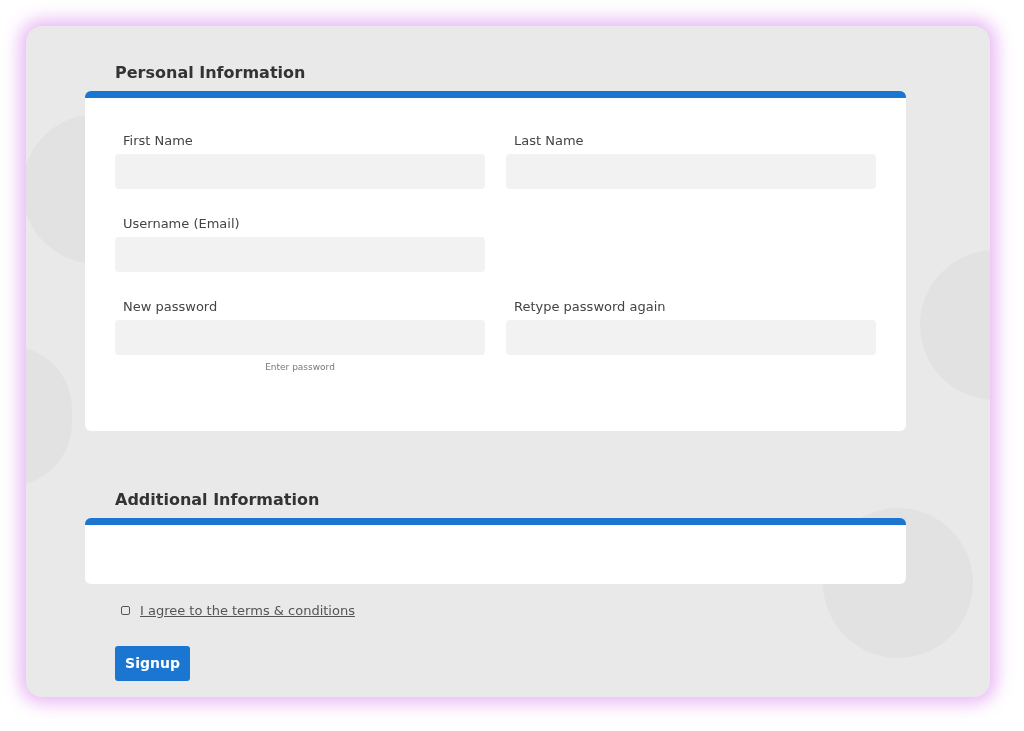  Describe the element at coordinates (549, 141) in the screenshot. I see `field-label: Last Name` at that location.